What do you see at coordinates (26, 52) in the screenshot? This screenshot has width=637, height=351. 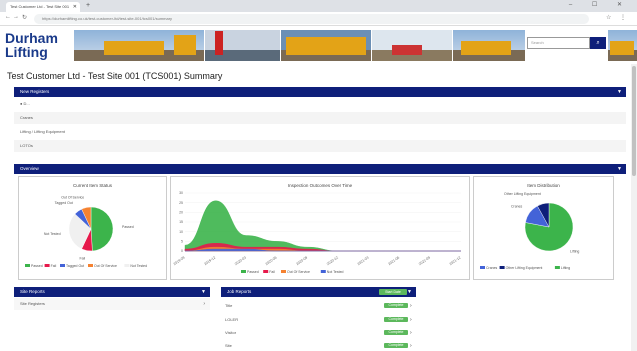 I see `logo-line2: Lifting` at bounding box center [26, 52].